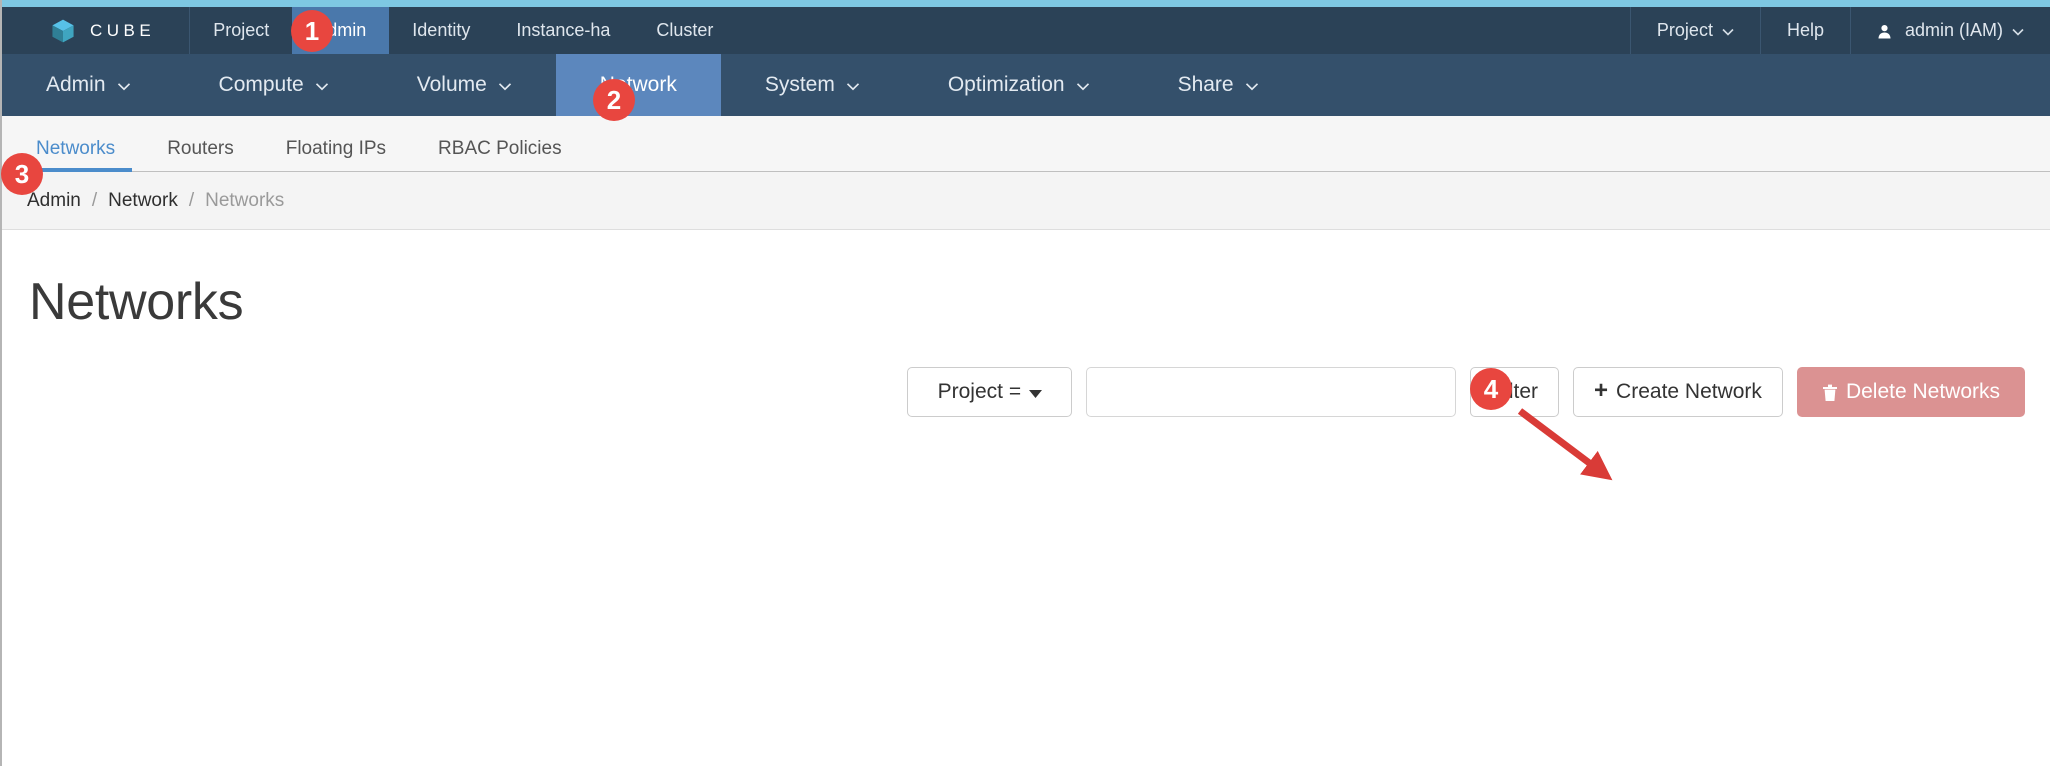  I want to click on create-network-button: + Create Network, so click(1678, 392).